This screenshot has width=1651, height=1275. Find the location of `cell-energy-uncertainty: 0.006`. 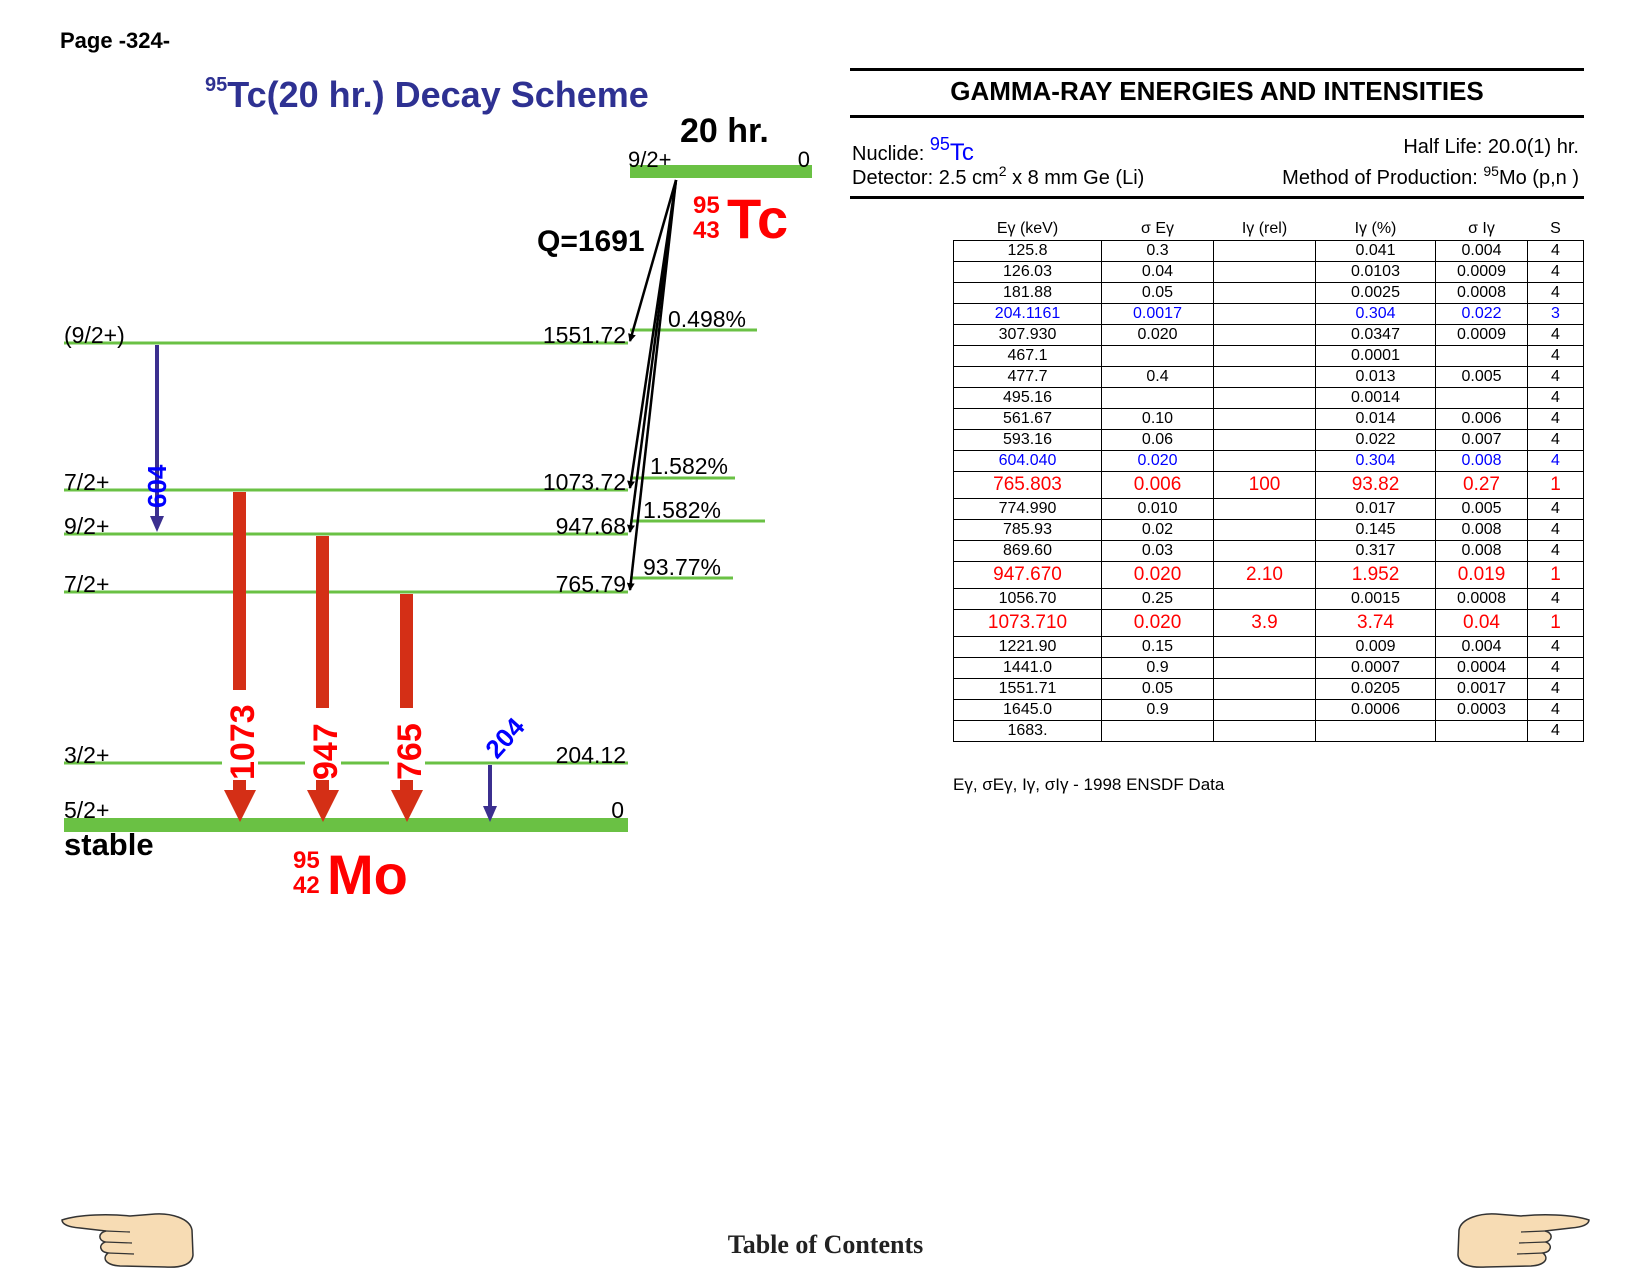

cell-energy-uncertainty: 0.006 is located at coordinates (1157, 485).